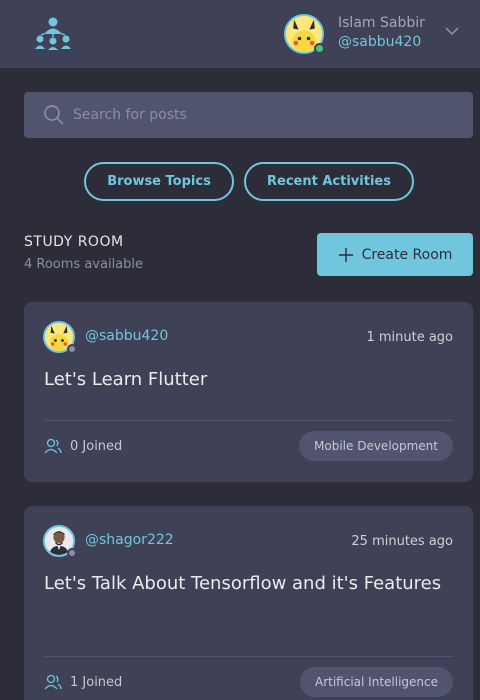 This screenshot has height=700, width=480. I want to click on user-handle: @sabbu420, so click(379, 42).